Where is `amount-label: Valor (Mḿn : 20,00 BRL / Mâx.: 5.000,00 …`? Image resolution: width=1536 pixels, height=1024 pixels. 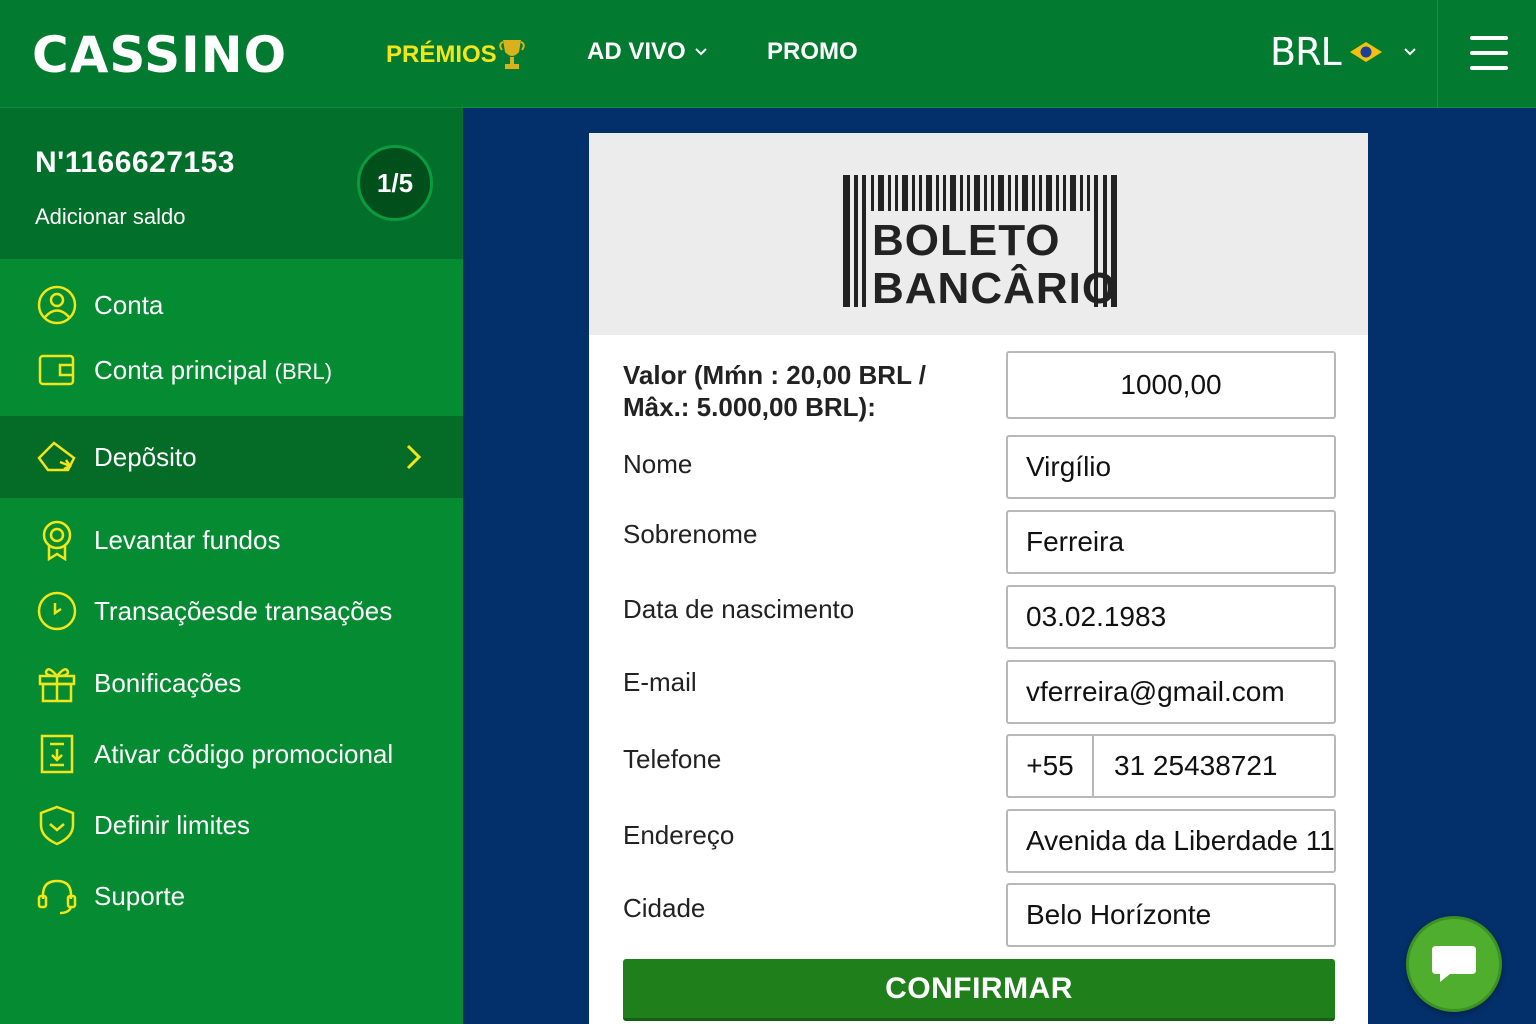 amount-label: Valor (Mḿn : 20,00 BRL / Mâx.: 5.000,00 … is located at coordinates (774, 391).